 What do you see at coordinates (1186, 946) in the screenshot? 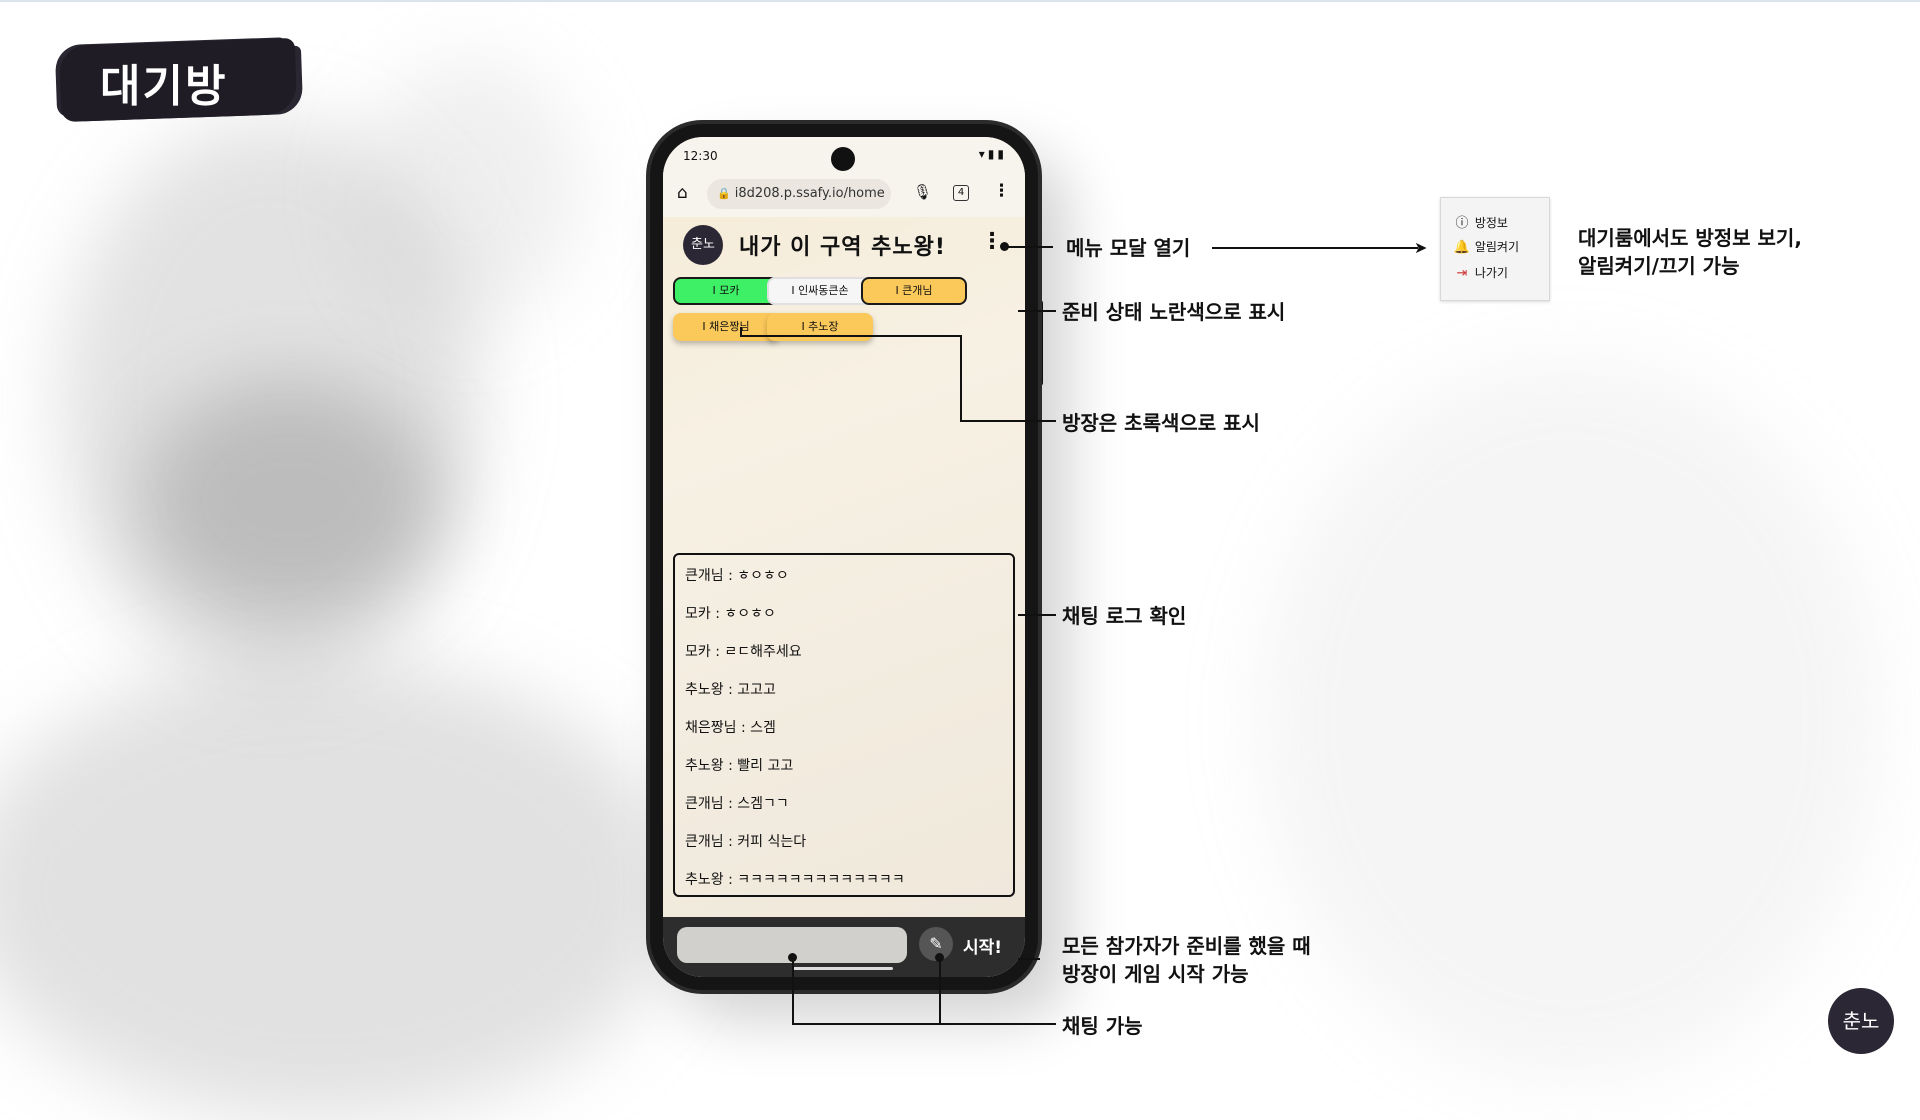
I see `annotation-start: 모든 참가자가 준비를 했을 때` at bounding box center [1186, 946].